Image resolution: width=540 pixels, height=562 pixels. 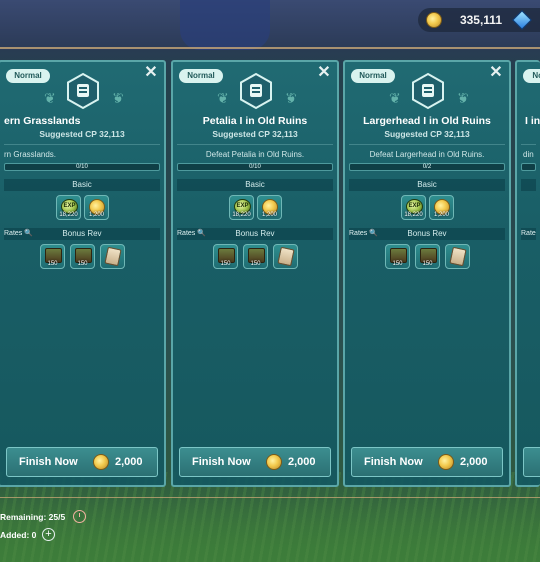 What do you see at coordinates (531, 462) in the screenshot?
I see `finish-now-button` at bounding box center [531, 462].